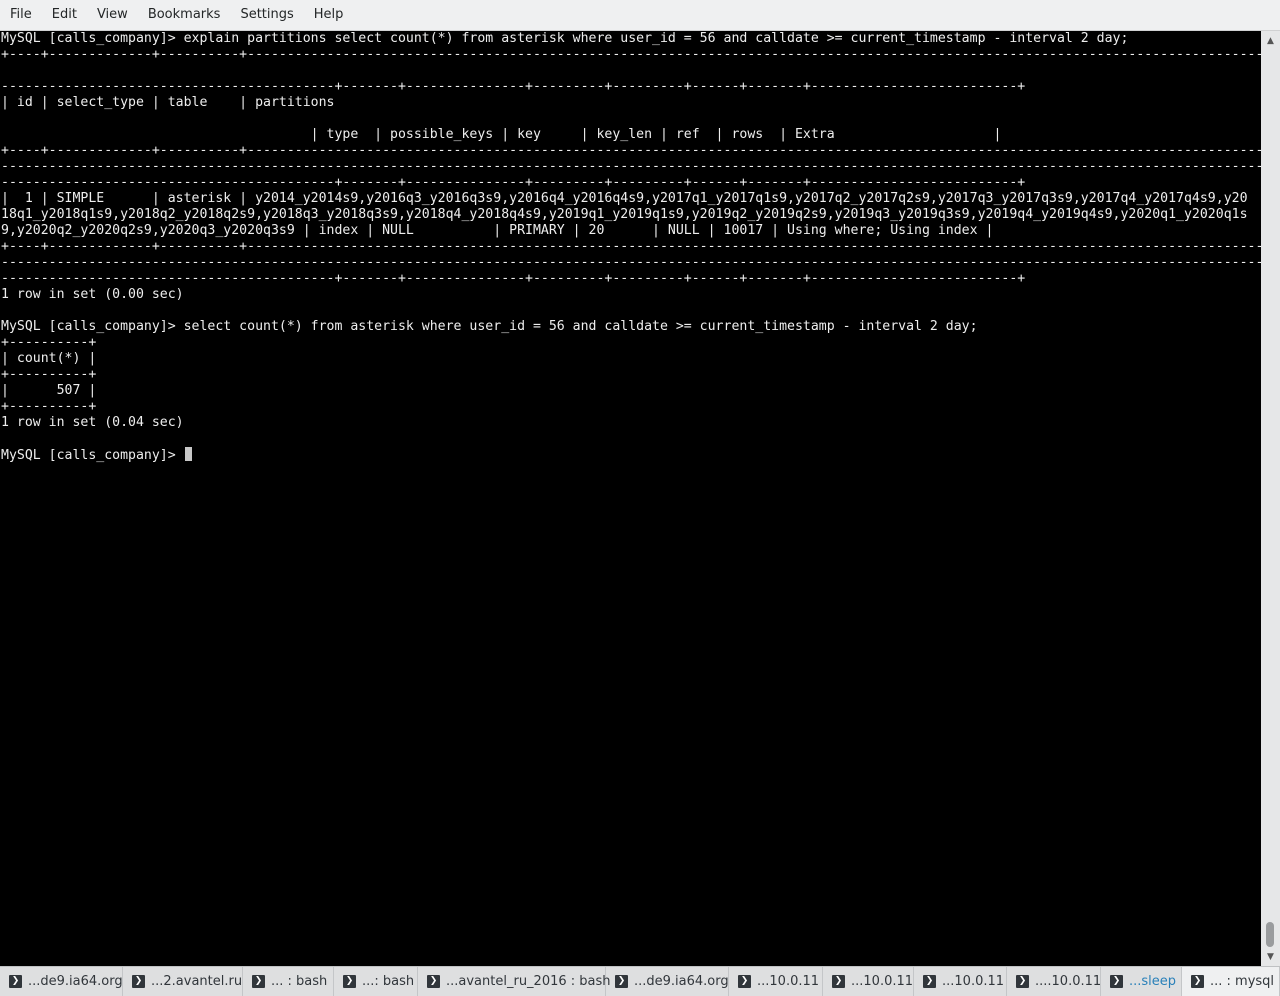 The image size is (1280, 996). I want to click on session-tab-label: ...sleep, so click(1153, 981).